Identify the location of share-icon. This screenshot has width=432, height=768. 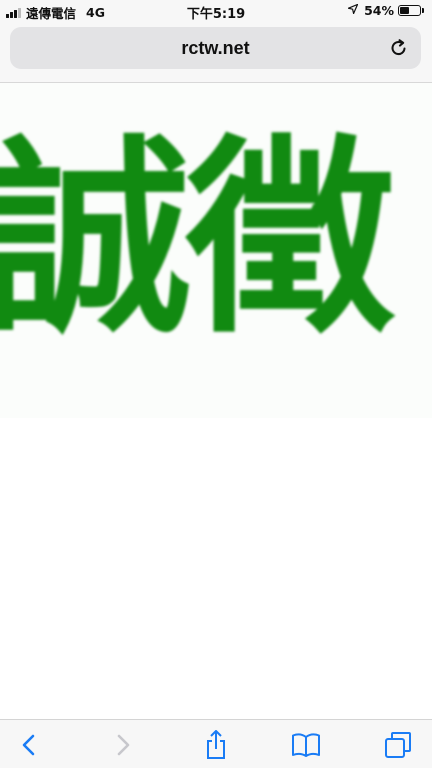
(216, 745).